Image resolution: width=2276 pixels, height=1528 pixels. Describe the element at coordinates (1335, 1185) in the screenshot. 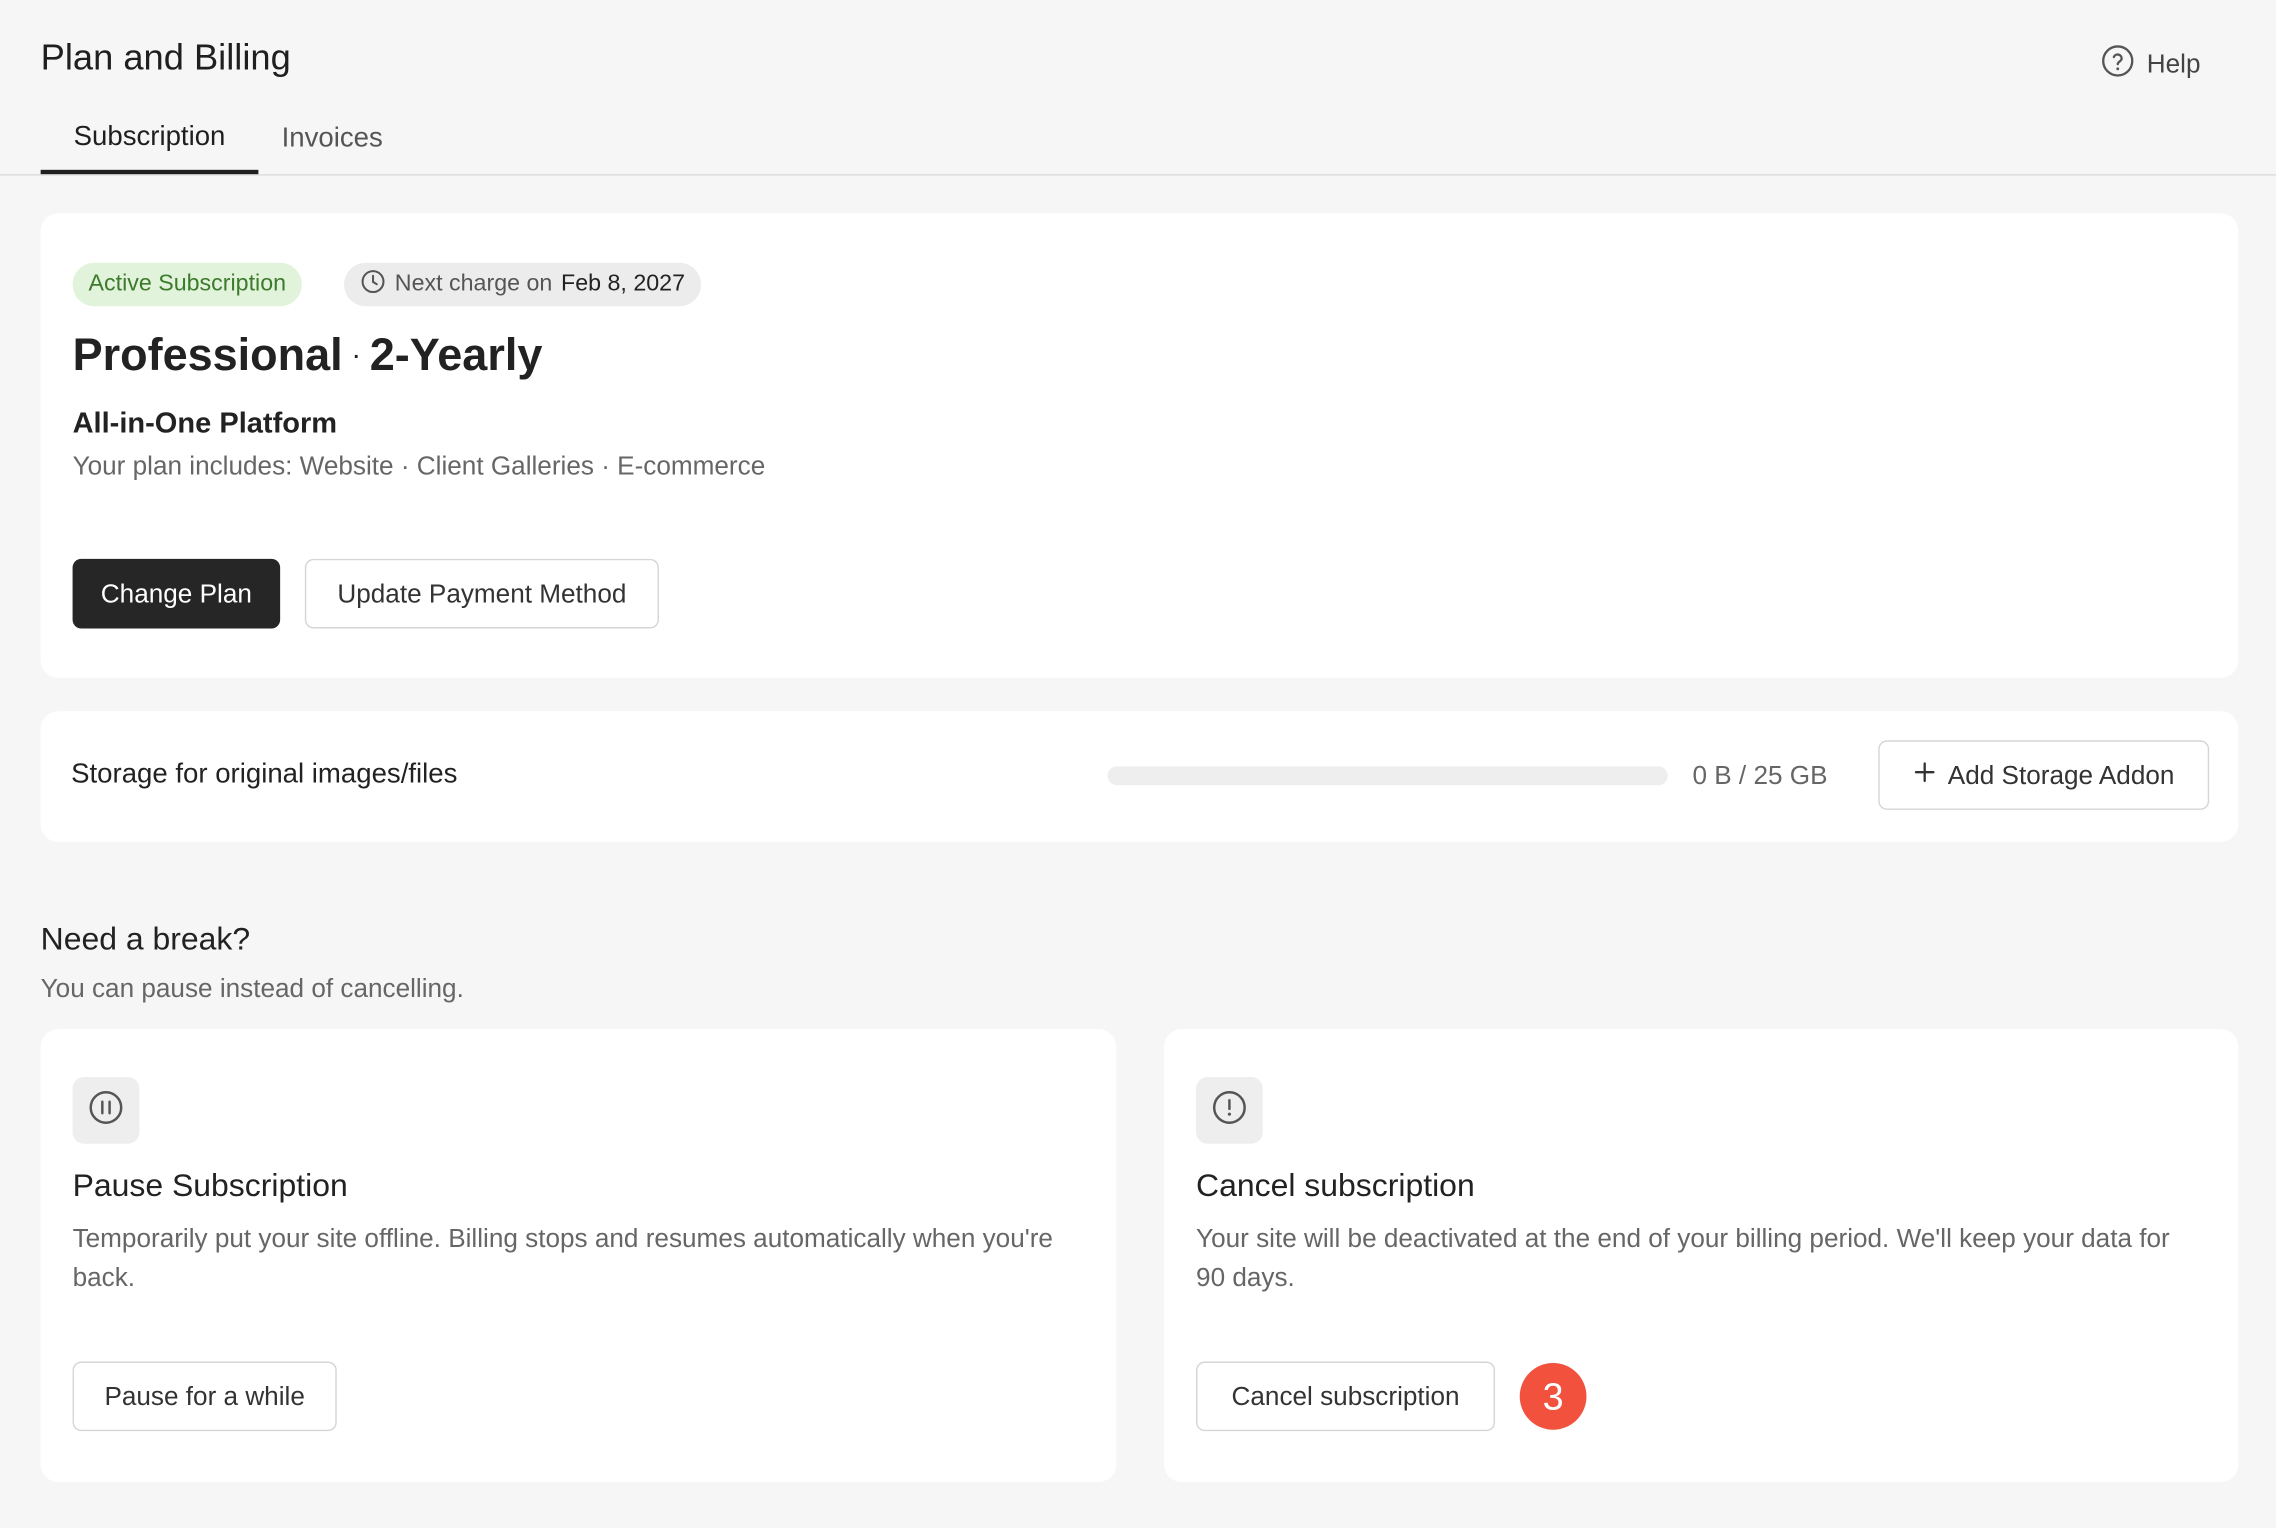

I see `cancel-card-title: Cancel subscription` at that location.